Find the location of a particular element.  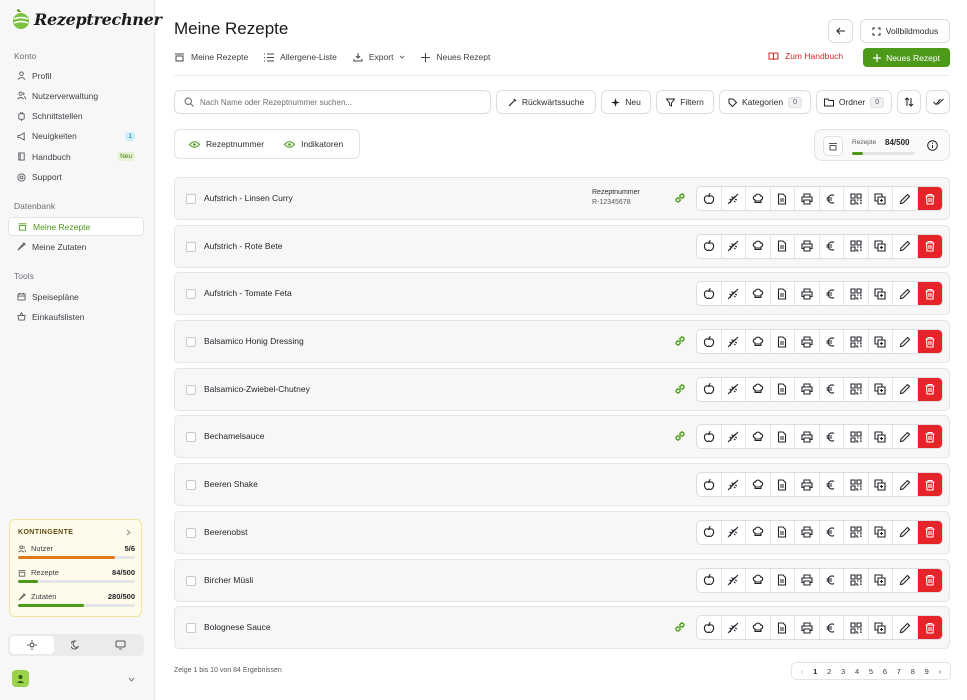

categories-button: Kategorien 0 is located at coordinates (765, 102).